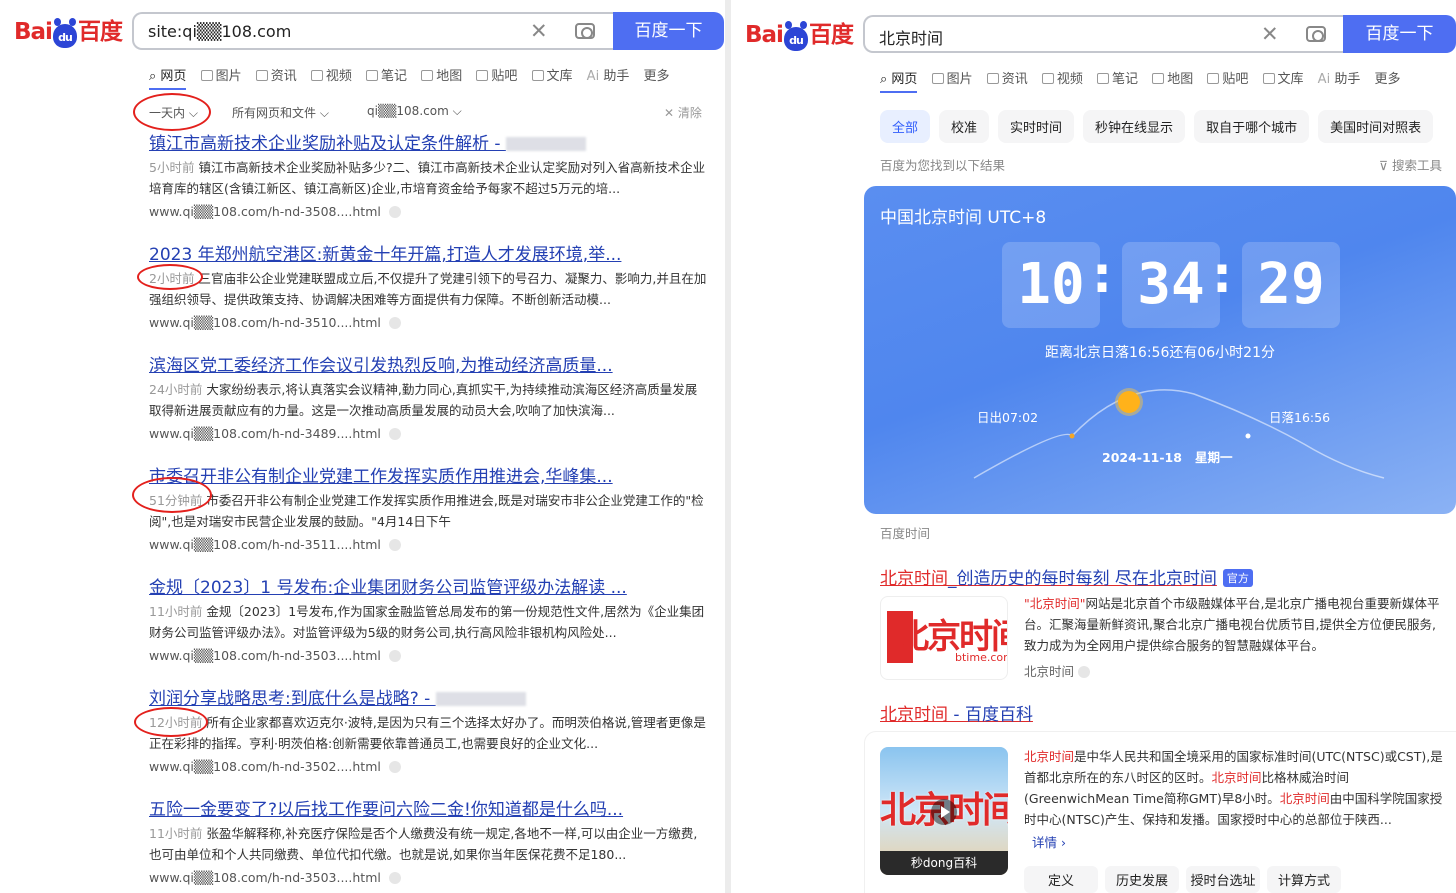  Describe the element at coordinates (1061, 879) in the screenshot. I see `button-definition: 定义` at that location.